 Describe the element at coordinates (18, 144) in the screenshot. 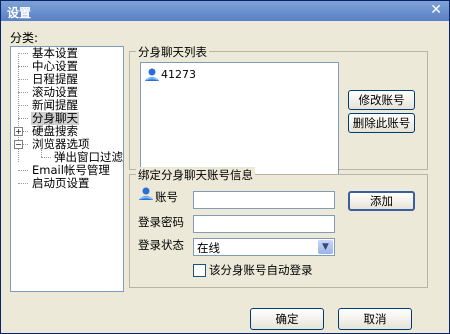

I see `collapse-icon: −` at that location.